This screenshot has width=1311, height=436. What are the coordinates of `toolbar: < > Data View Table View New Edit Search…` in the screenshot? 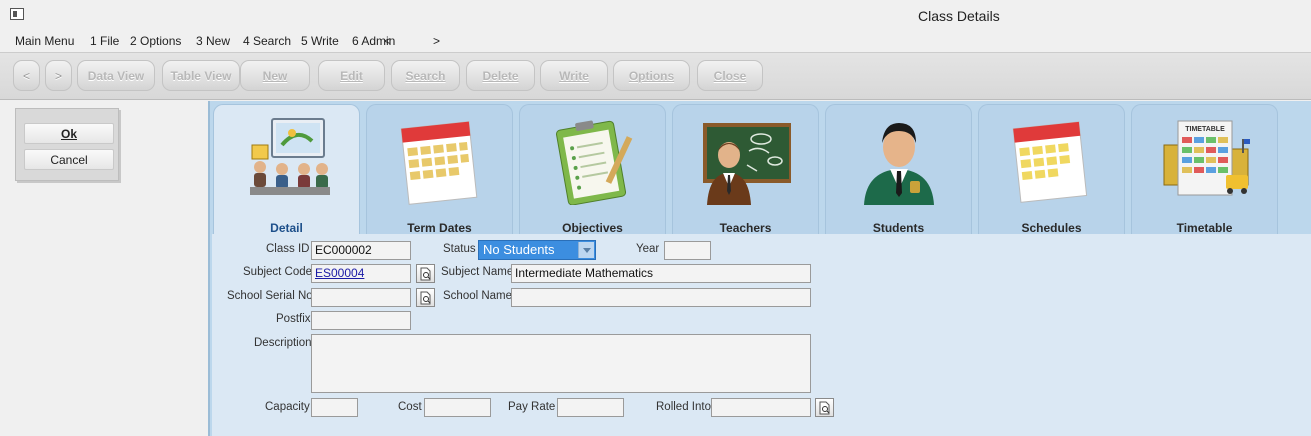 It's located at (655, 76).